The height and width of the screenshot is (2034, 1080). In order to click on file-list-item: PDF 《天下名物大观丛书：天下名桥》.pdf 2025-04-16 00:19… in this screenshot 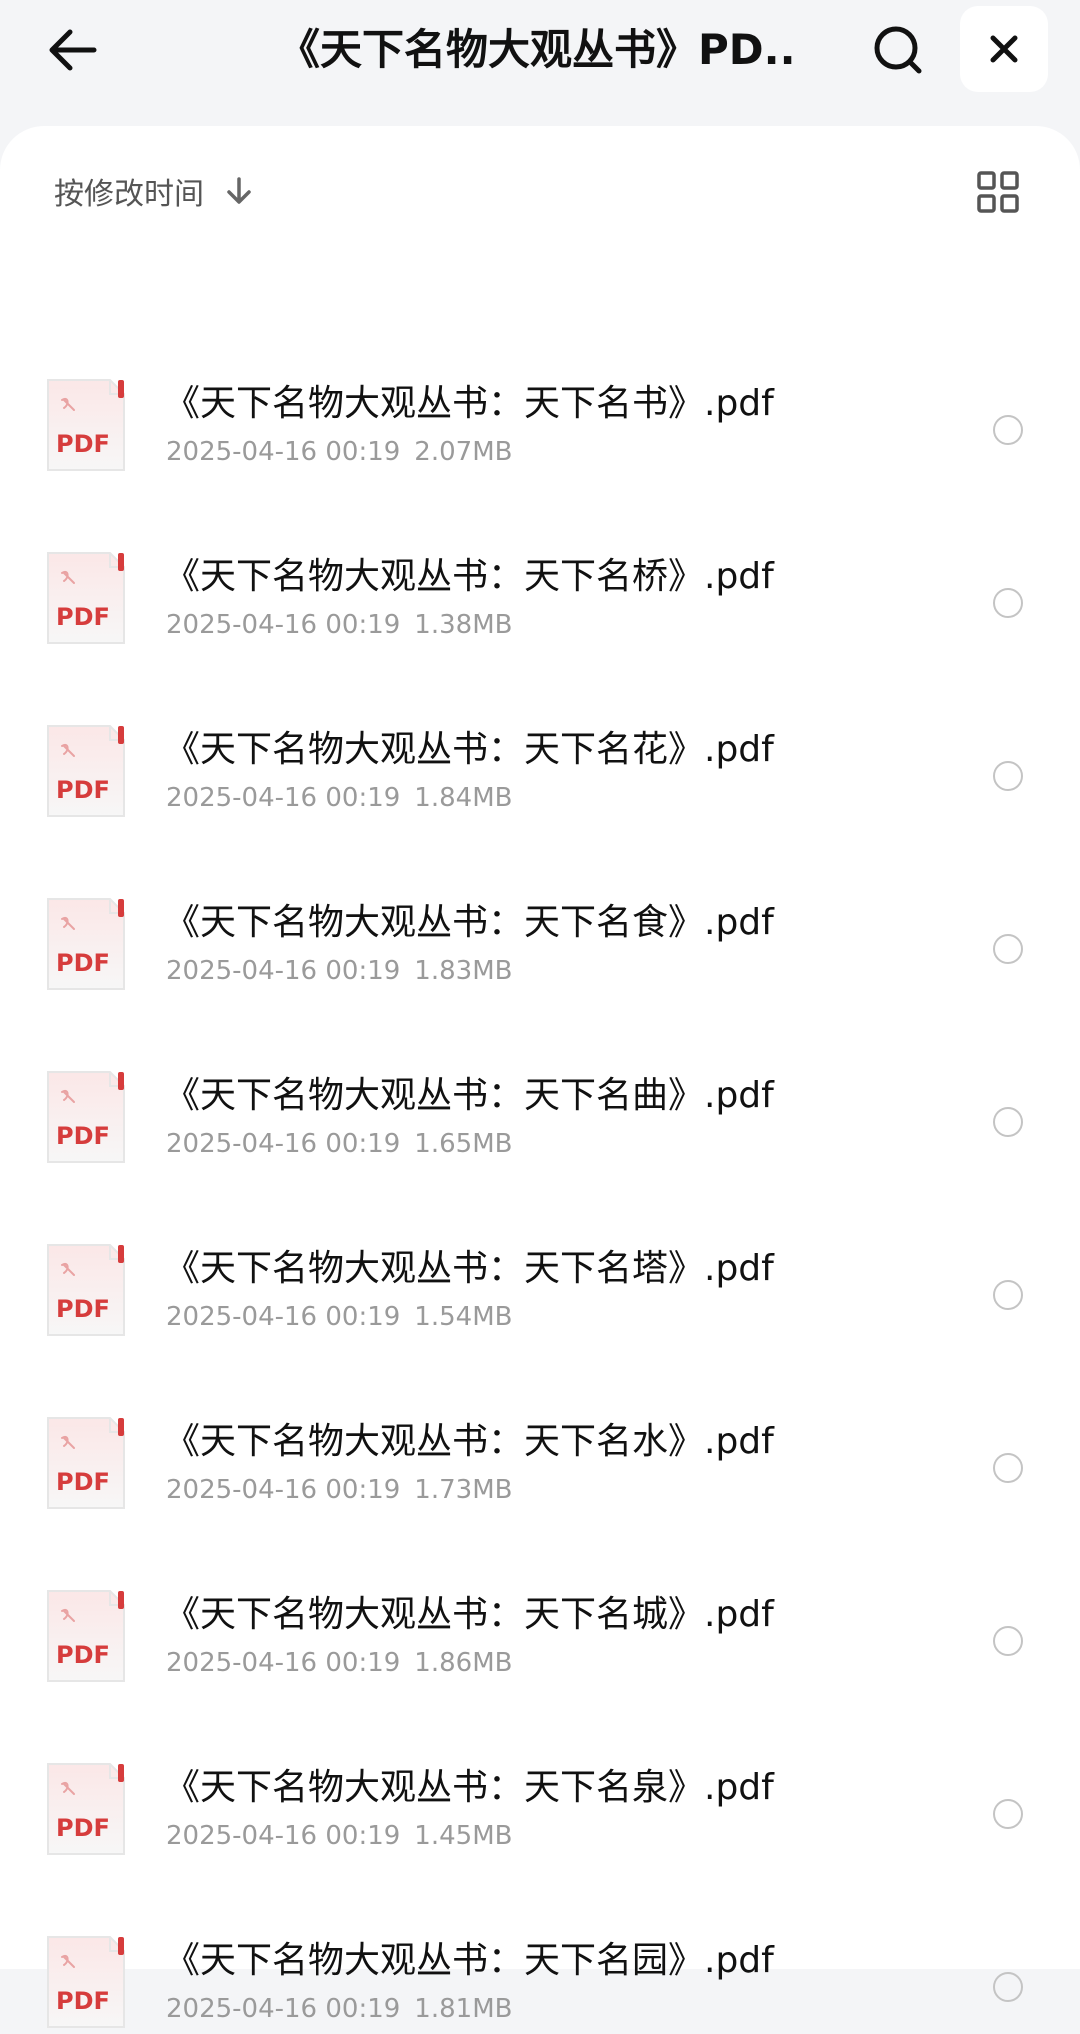, I will do `click(540, 563)`.